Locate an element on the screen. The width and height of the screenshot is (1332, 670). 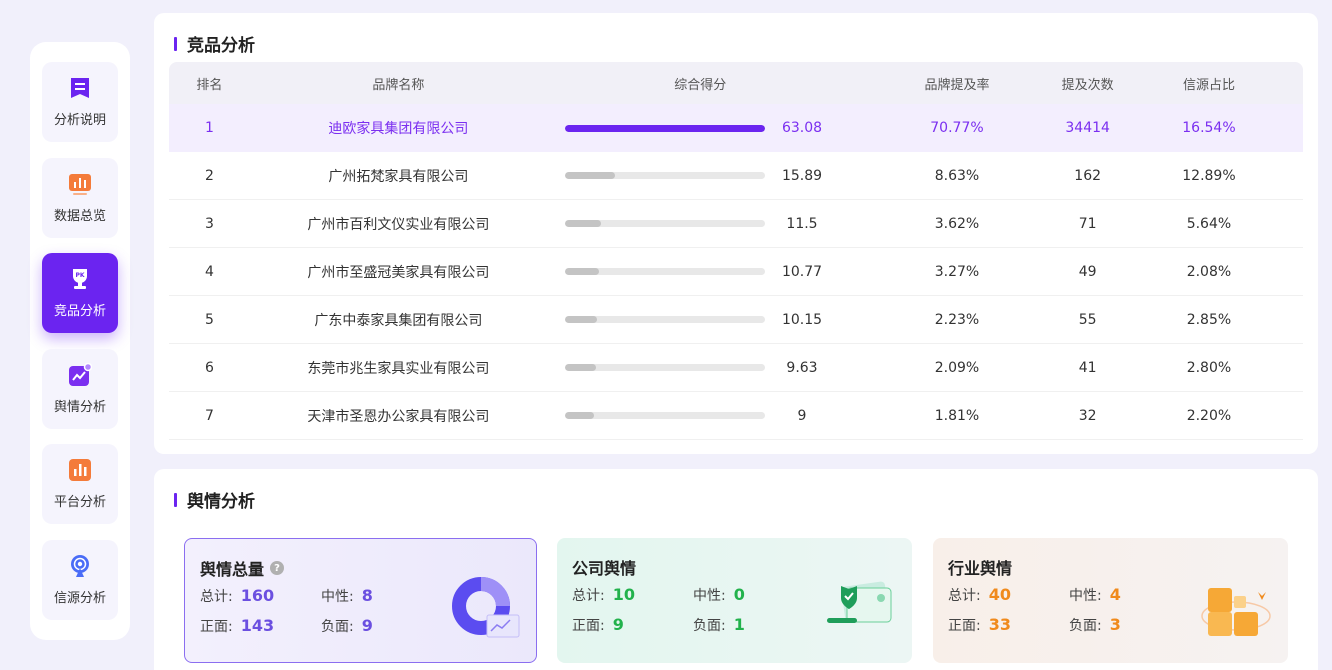
stat-value: 0 is located at coordinates (739, 594).